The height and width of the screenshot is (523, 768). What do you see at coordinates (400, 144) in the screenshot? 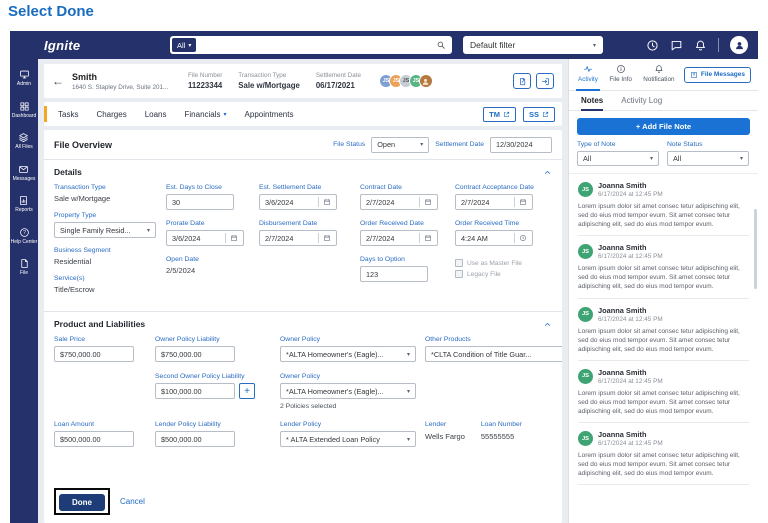
I see `file-status-select: Open ▾` at bounding box center [400, 144].